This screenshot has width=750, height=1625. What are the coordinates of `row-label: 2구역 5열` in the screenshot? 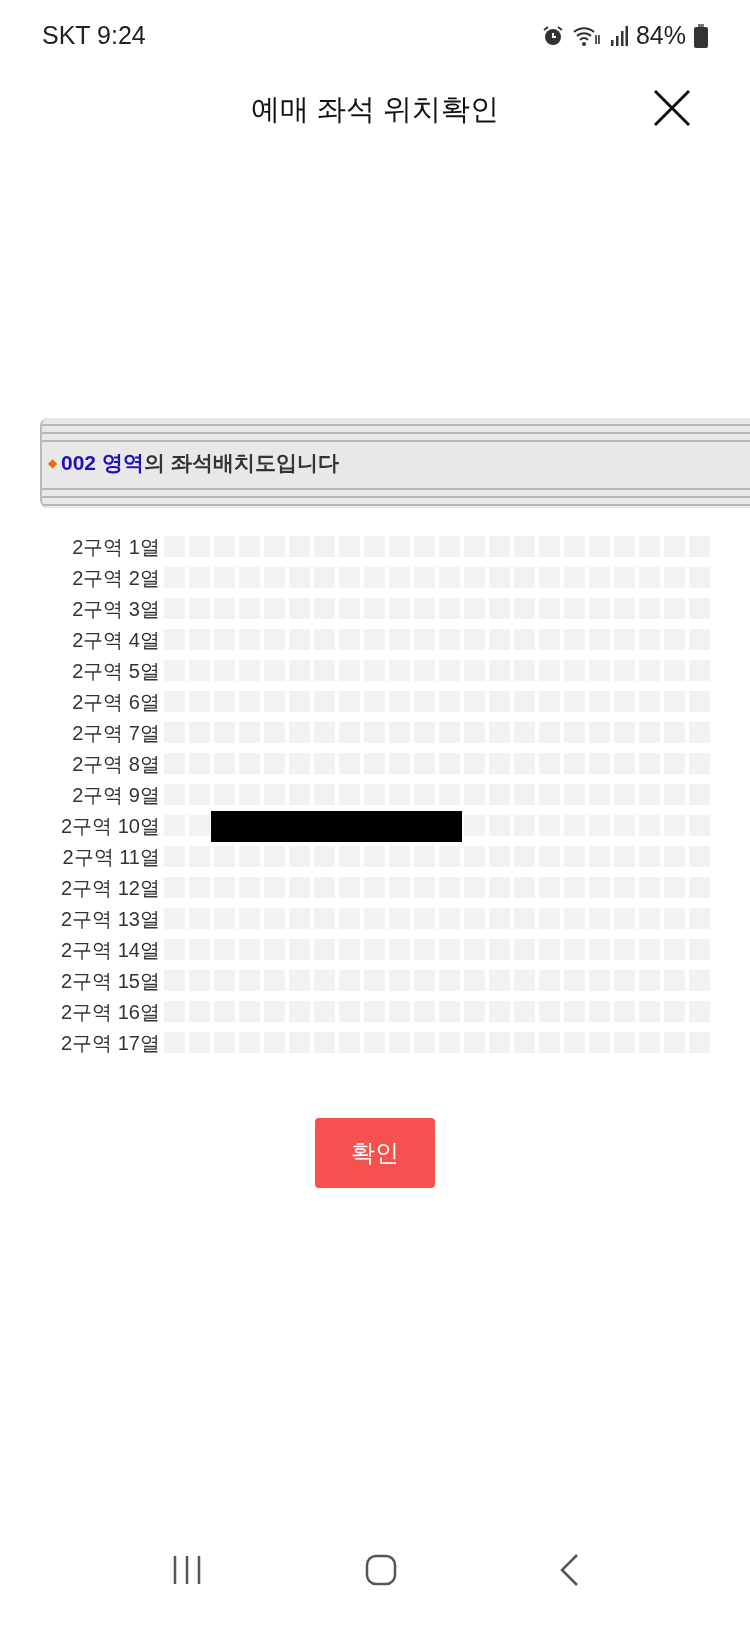 It's located at (116, 671).